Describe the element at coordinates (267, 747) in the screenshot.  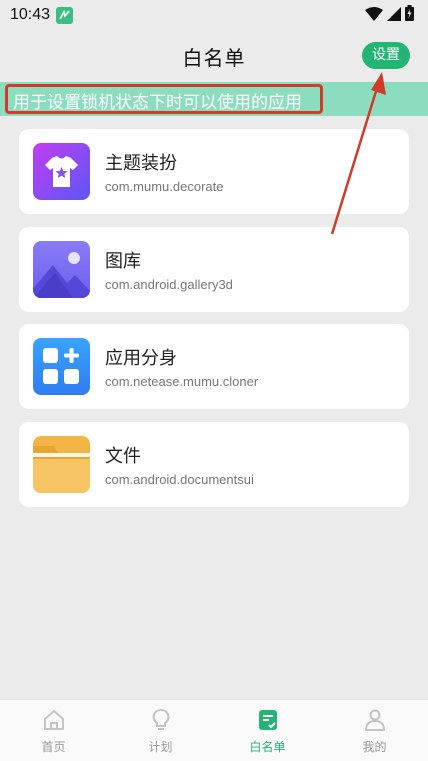
I see `nav-label: 白名单` at that location.